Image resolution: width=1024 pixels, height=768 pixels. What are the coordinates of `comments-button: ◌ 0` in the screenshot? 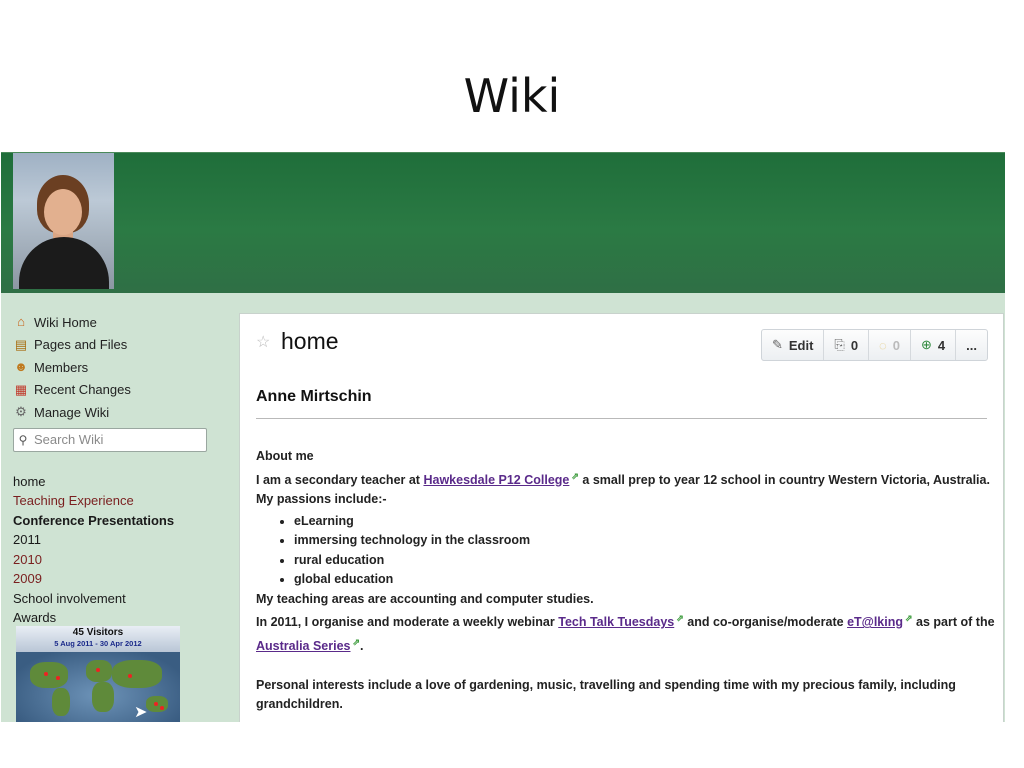 It's located at (890, 345).